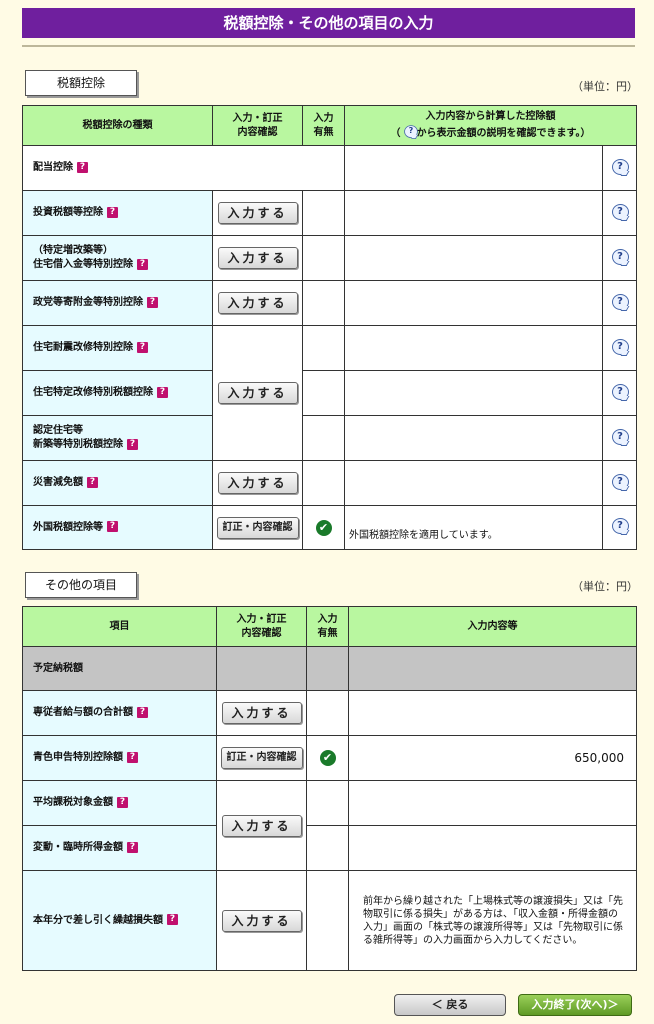 The image size is (654, 1024). What do you see at coordinates (450, 1005) in the screenshot?
I see `back-button: ＜ 戻る` at bounding box center [450, 1005].